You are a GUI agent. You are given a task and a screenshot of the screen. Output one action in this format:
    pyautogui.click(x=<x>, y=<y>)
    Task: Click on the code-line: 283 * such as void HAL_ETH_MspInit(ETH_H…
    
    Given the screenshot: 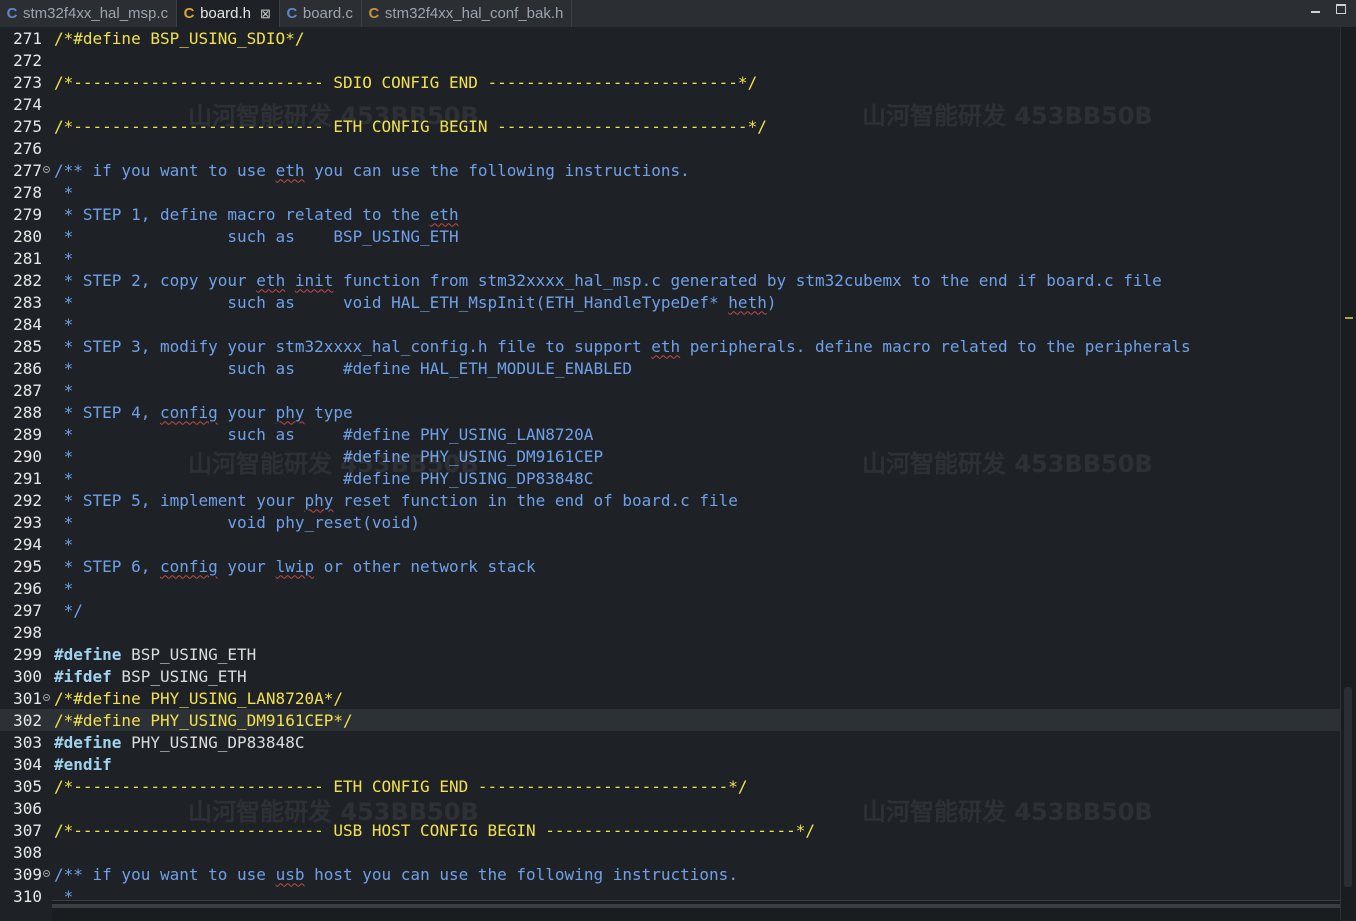 What is the action you would take?
    pyautogui.click(x=670, y=302)
    